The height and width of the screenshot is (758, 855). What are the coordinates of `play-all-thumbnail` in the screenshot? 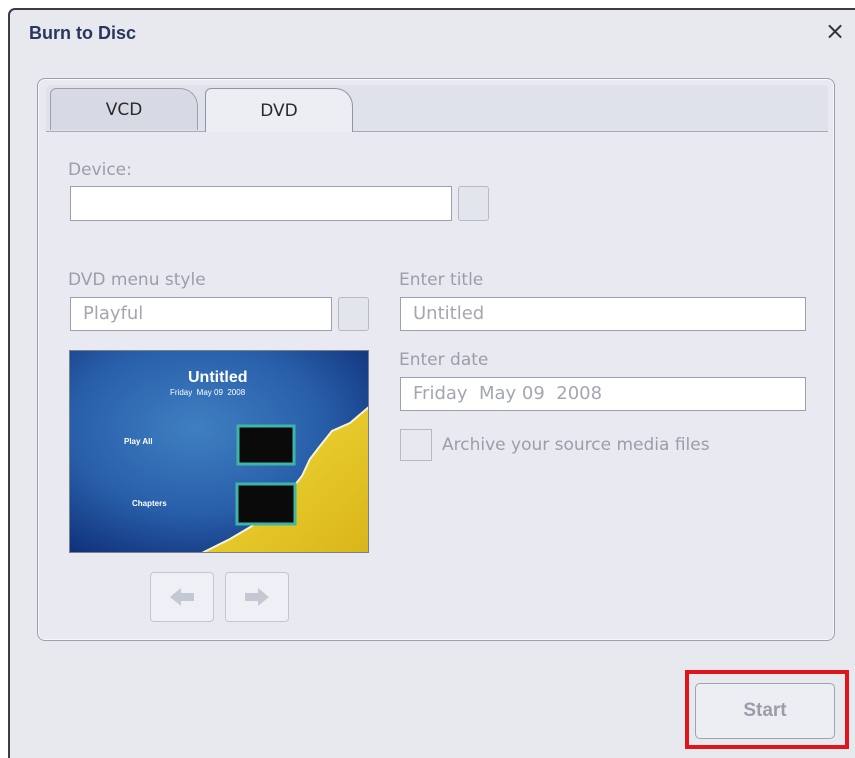 It's located at (266, 445).